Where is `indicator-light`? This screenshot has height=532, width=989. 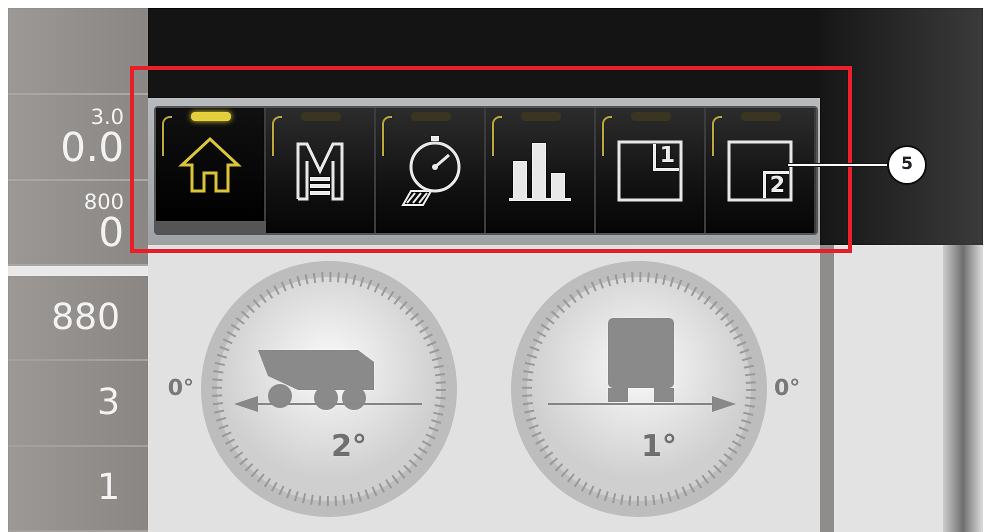
indicator-light is located at coordinates (210, 116).